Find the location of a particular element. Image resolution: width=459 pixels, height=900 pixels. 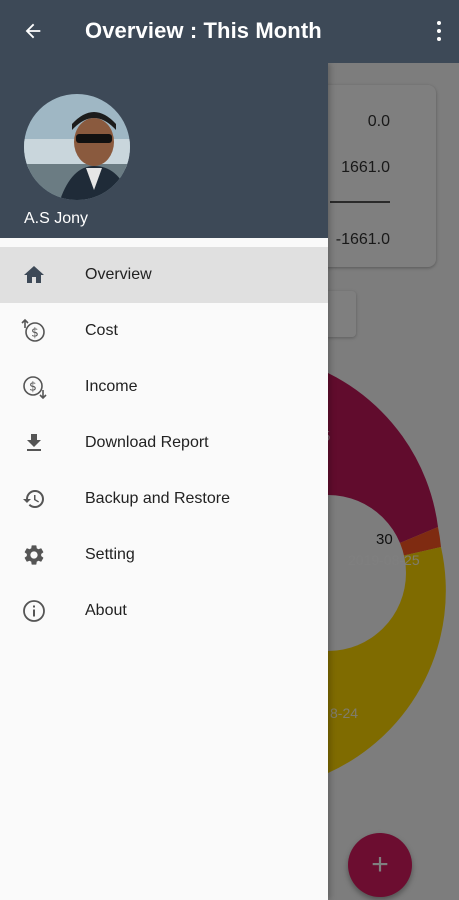

home-icon is located at coordinates (34, 275).